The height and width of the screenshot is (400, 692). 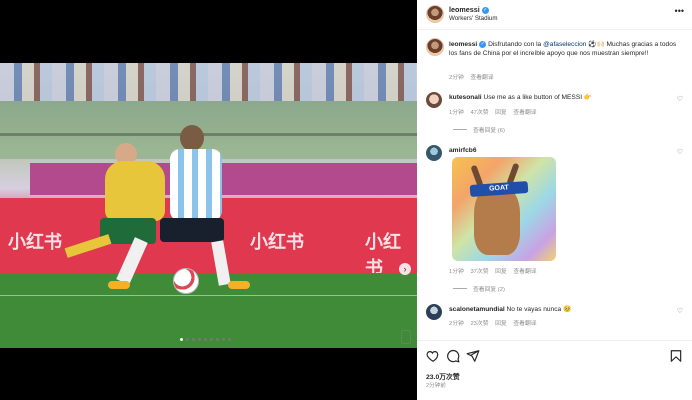 I want to click on view-replies-button: 查看回复 (2), so click(x=479, y=288).